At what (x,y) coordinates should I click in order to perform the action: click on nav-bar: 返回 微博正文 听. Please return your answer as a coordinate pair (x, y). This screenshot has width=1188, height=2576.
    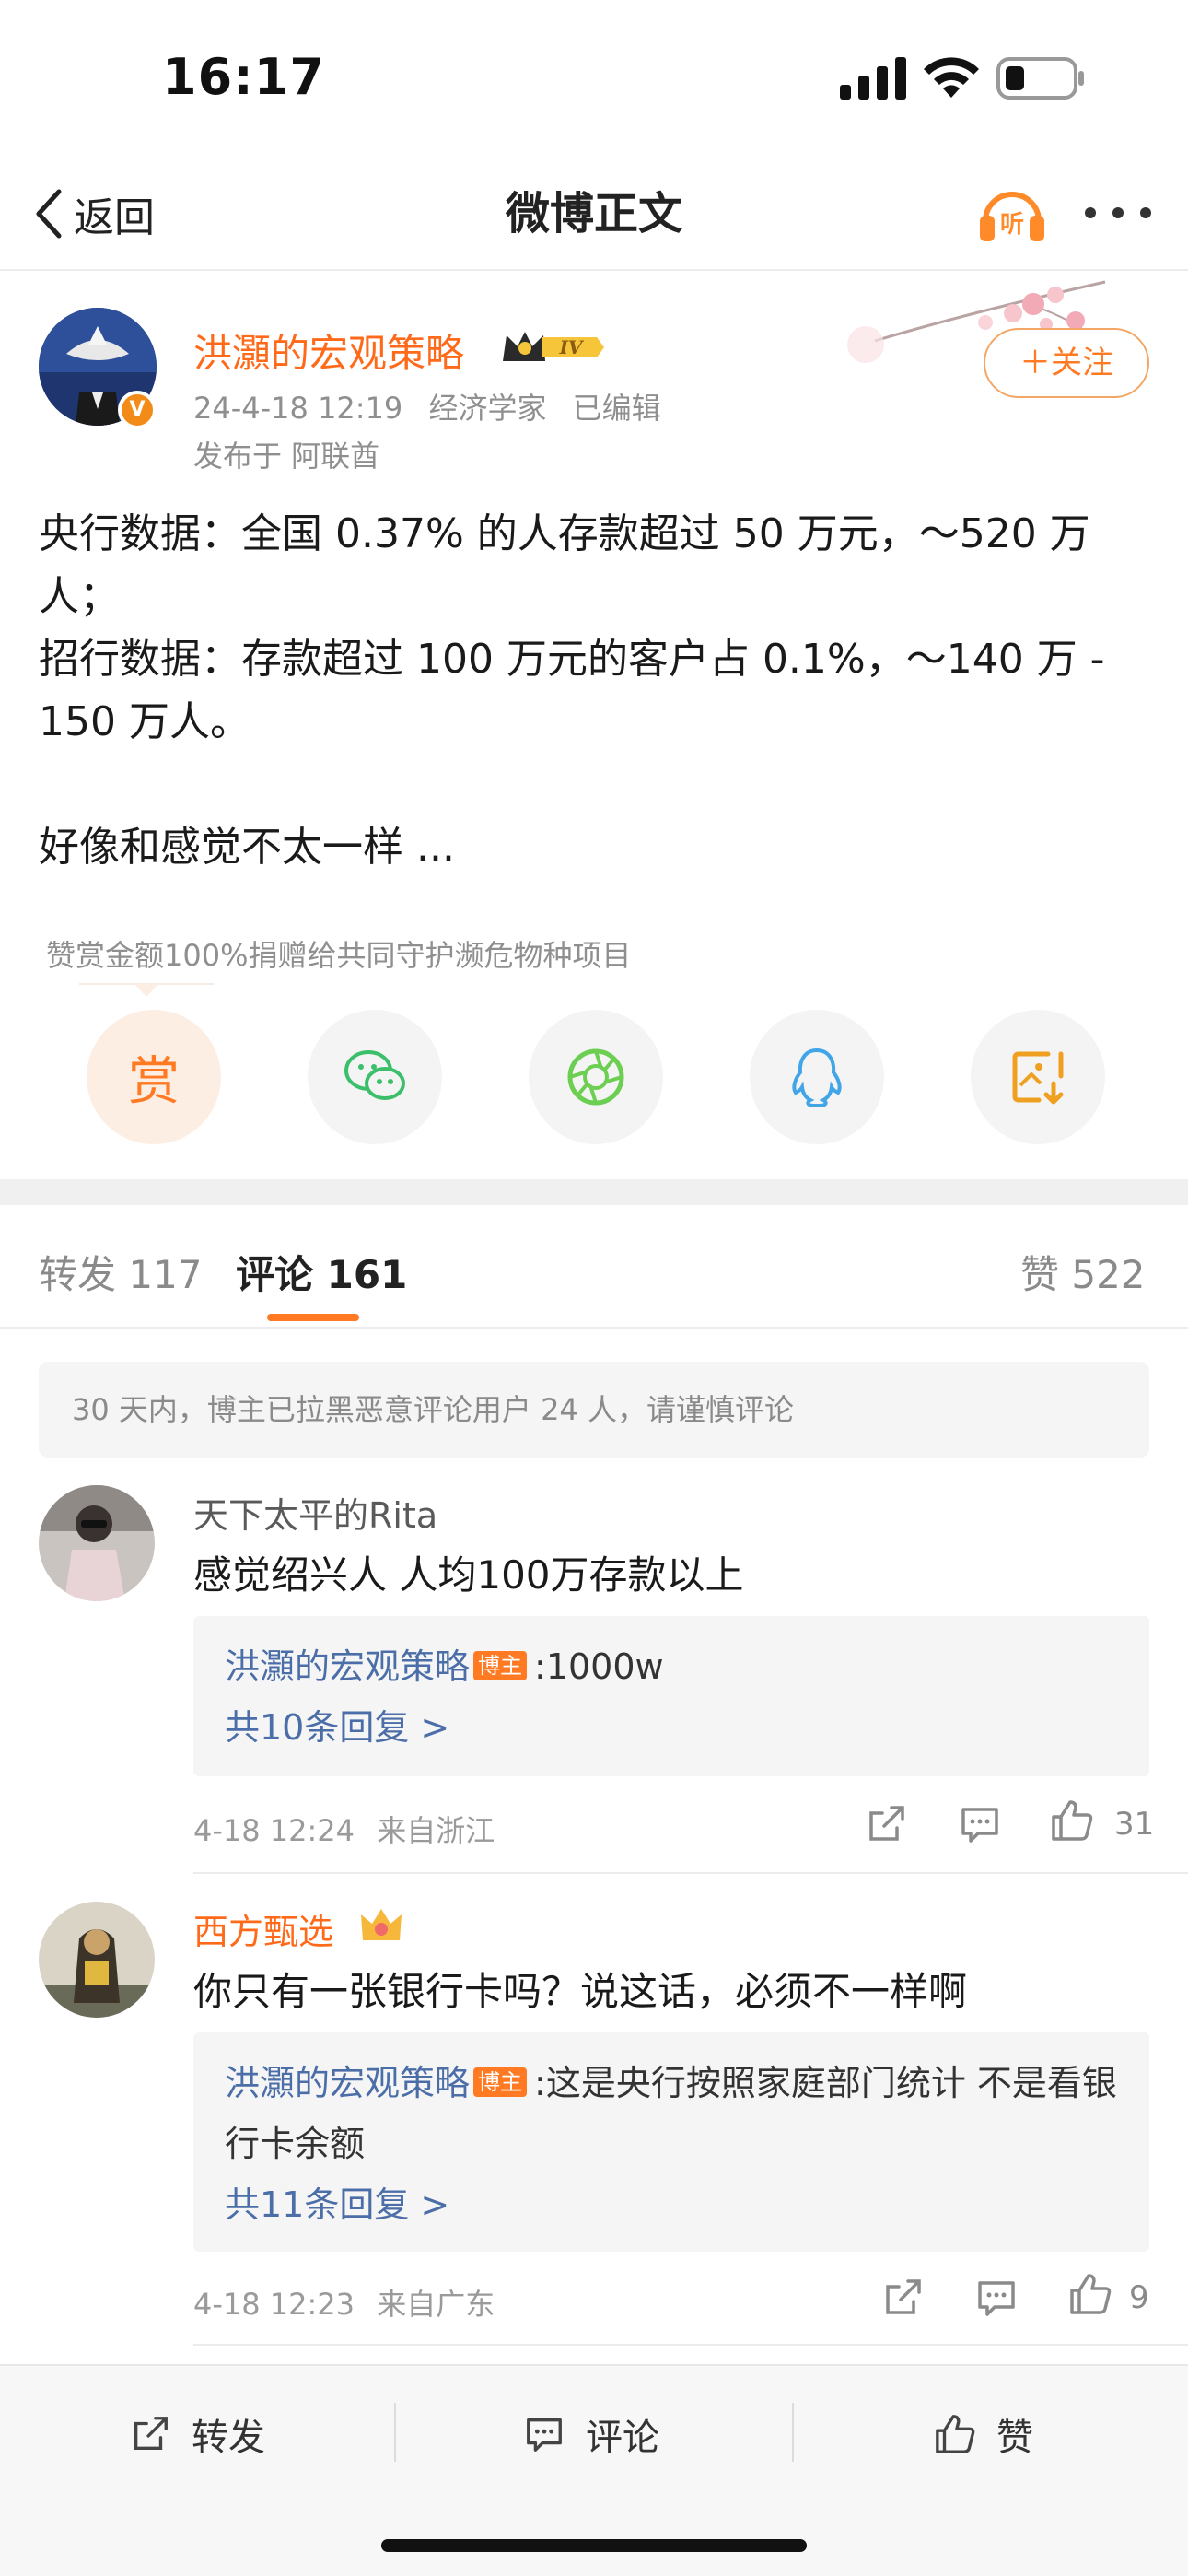
    Looking at the image, I should click on (594, 214).